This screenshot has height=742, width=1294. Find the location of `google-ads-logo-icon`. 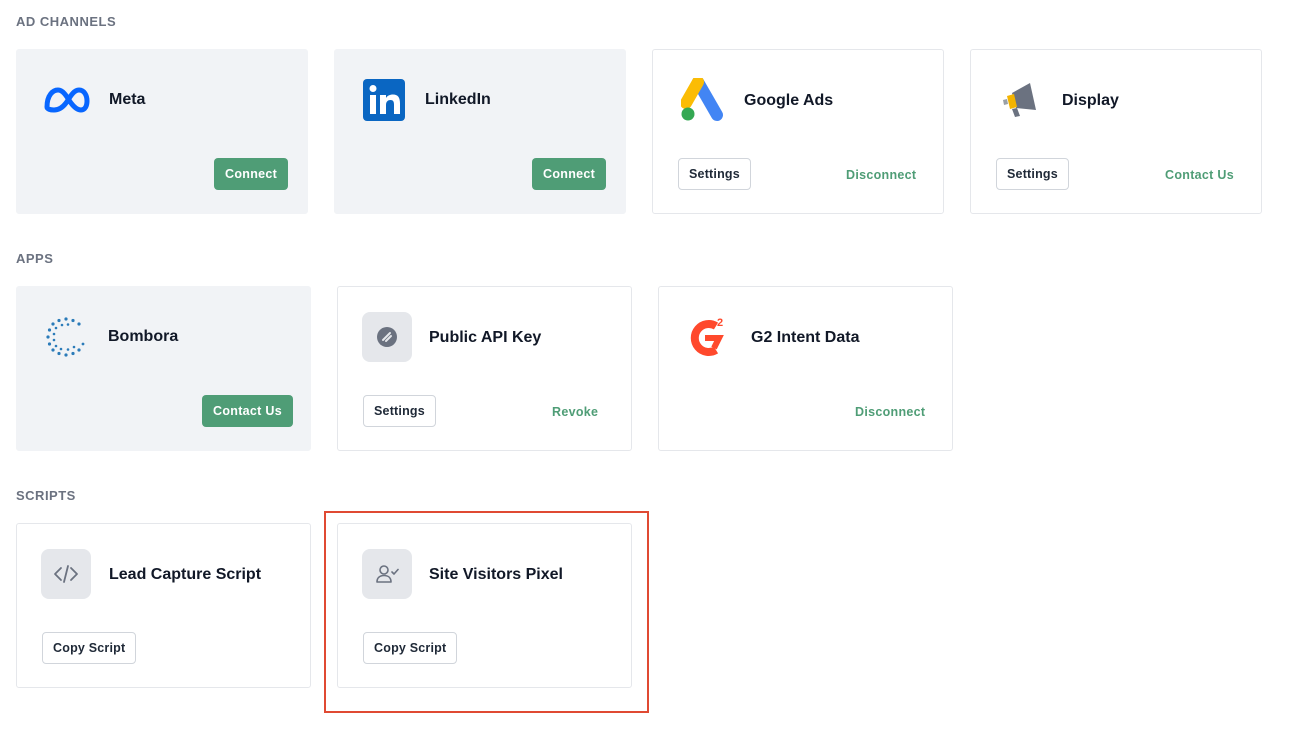

google-ads-logo-icon is located at coordinates (704, 100).